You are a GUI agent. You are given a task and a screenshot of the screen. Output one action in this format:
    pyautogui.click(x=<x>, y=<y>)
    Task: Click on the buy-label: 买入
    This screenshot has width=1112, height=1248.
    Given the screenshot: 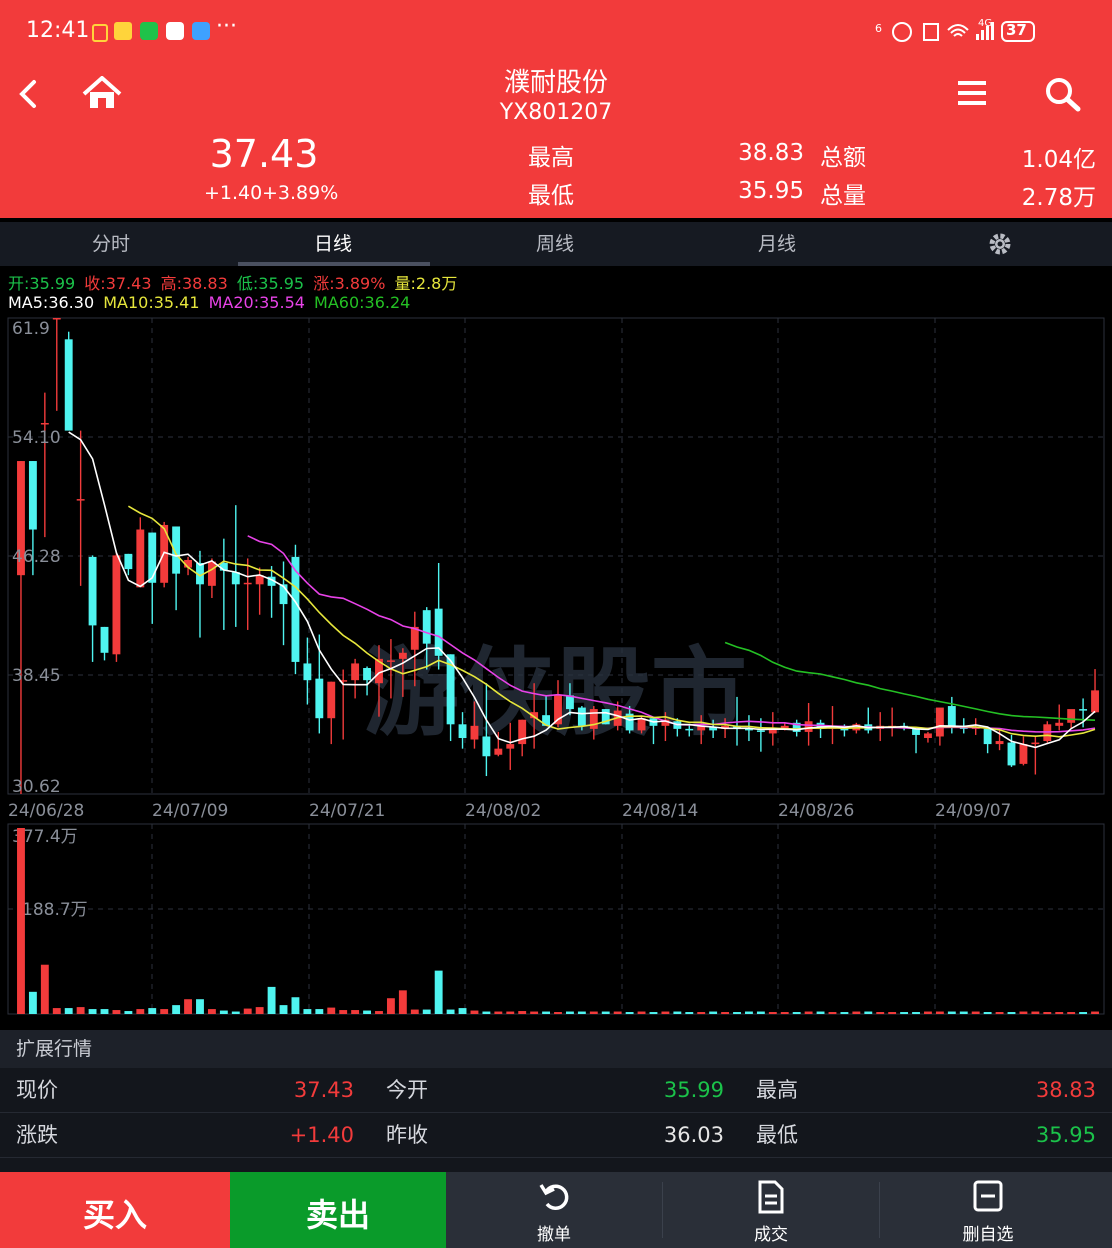 What is the action you would take?
    pyautogui.click(x=114, y=1215)
    